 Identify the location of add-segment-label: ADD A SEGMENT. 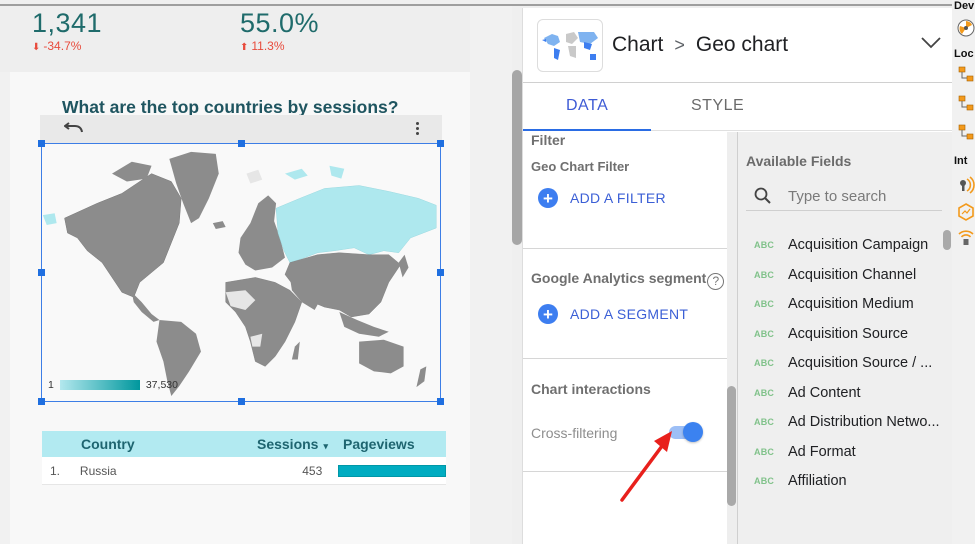
(629, 314).